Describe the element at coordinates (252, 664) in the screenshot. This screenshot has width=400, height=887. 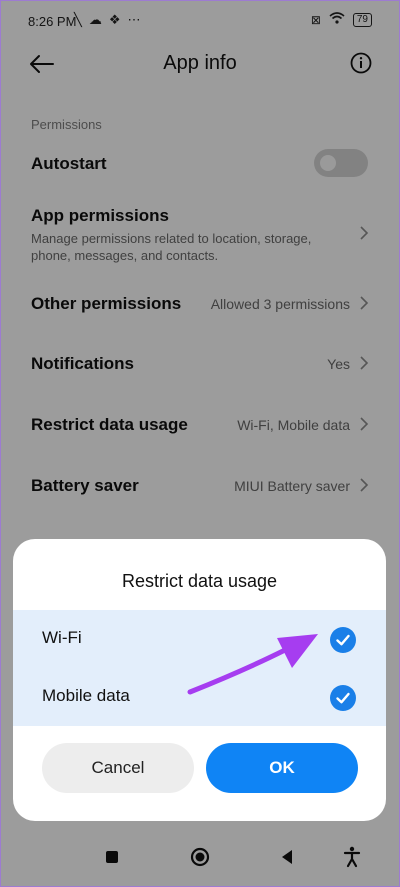
I see `annotation-arrow` at that location.